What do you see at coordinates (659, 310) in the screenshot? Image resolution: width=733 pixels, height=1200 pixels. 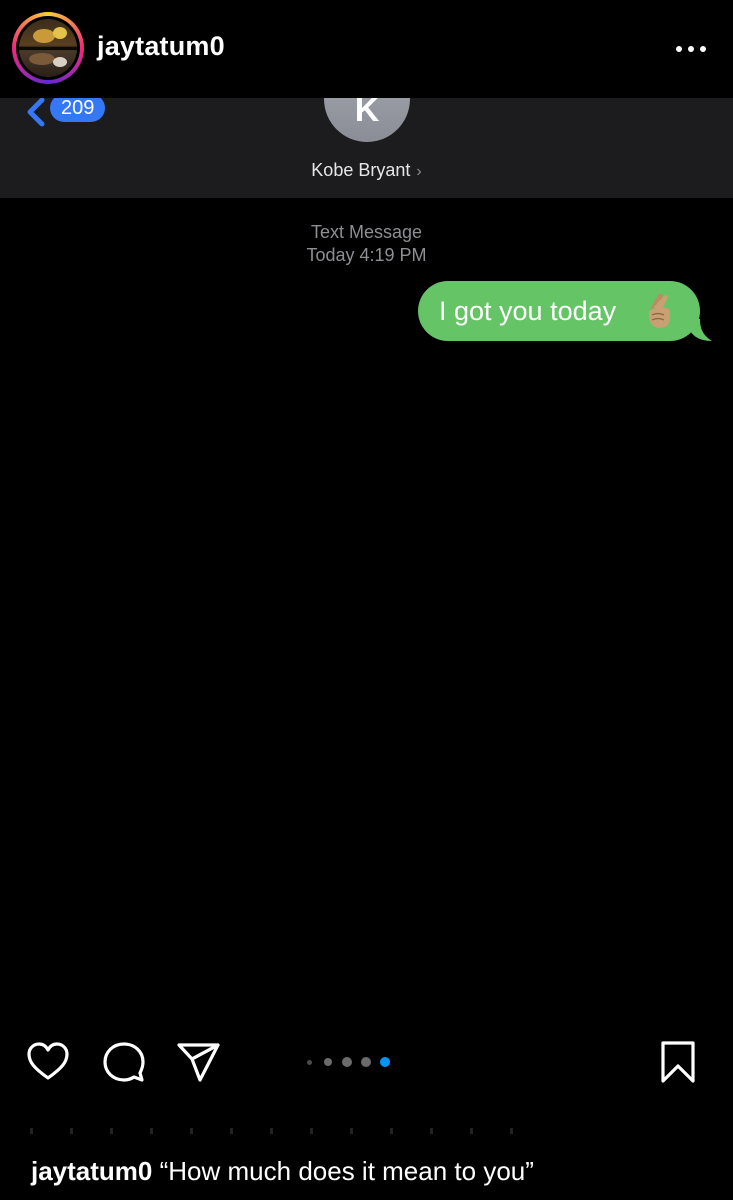 I see `crossed-fingers-icon` at bounding box center [659, 310].